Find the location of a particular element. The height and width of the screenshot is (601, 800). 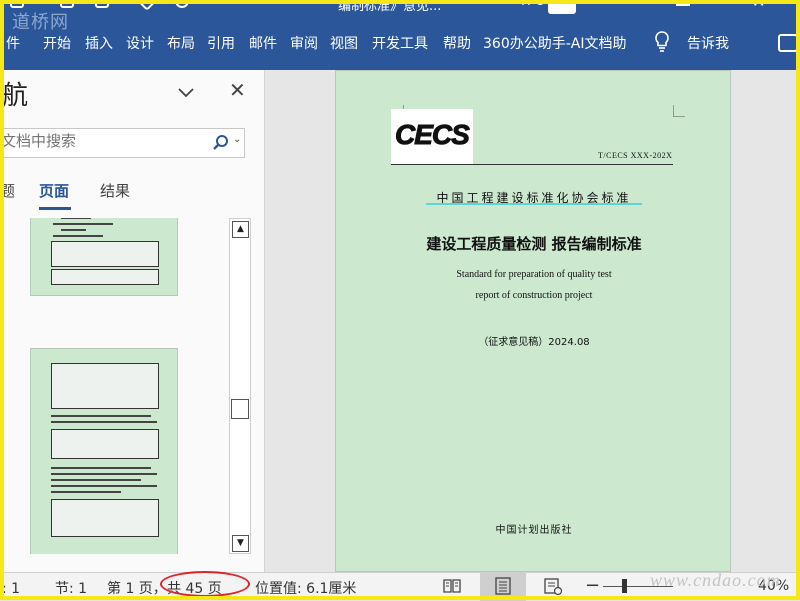

title-bar: 编制标准》意见... TPC ✕ is located at coordinates (400, 7).